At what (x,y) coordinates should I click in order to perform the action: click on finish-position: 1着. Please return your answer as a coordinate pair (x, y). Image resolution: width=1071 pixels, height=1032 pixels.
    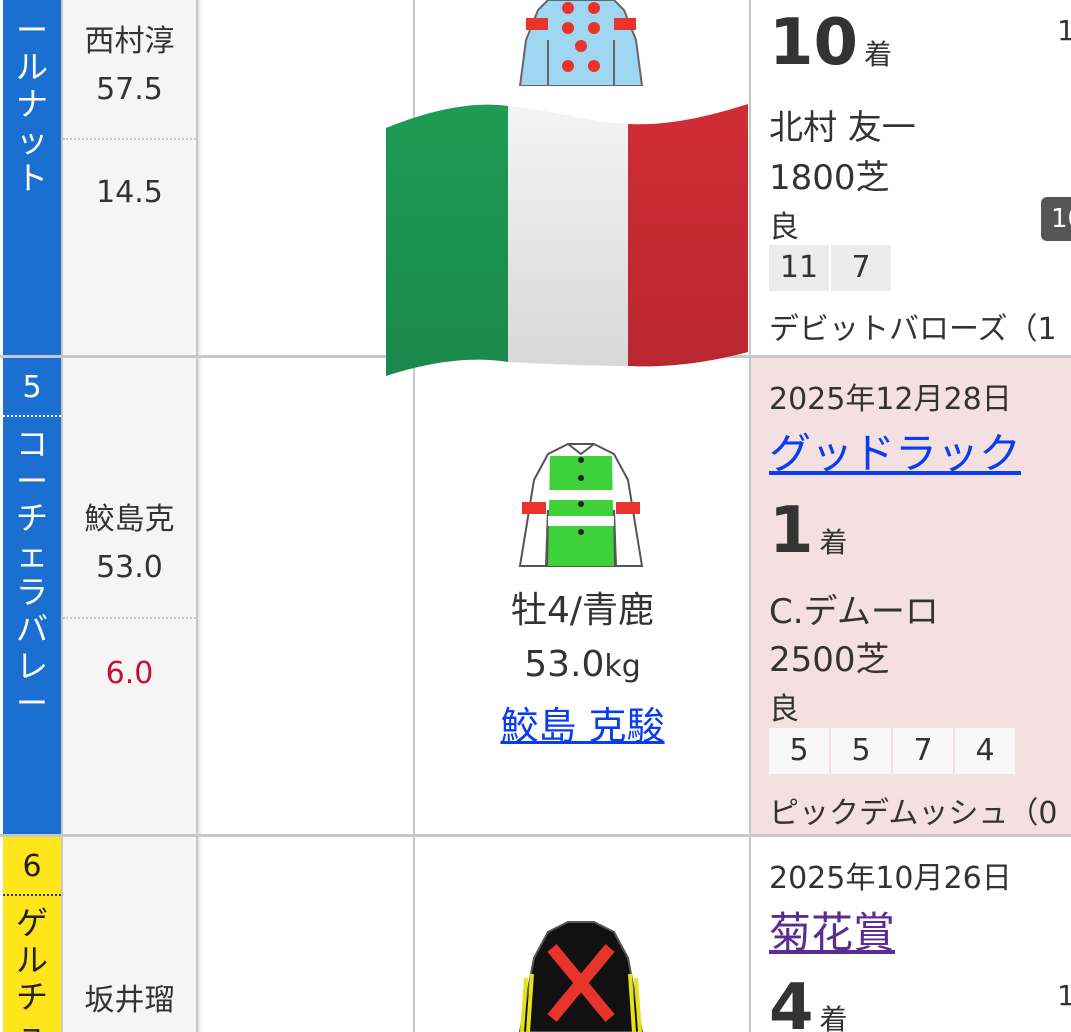
    Looking at the image, I should click on (808, 531).